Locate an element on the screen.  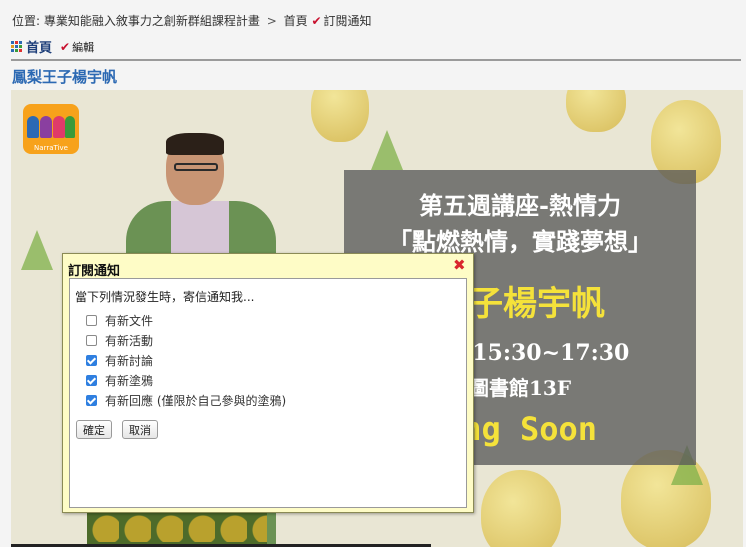
option-new-doodle: 有新塗鴉 is located at coordinates (119, 380).